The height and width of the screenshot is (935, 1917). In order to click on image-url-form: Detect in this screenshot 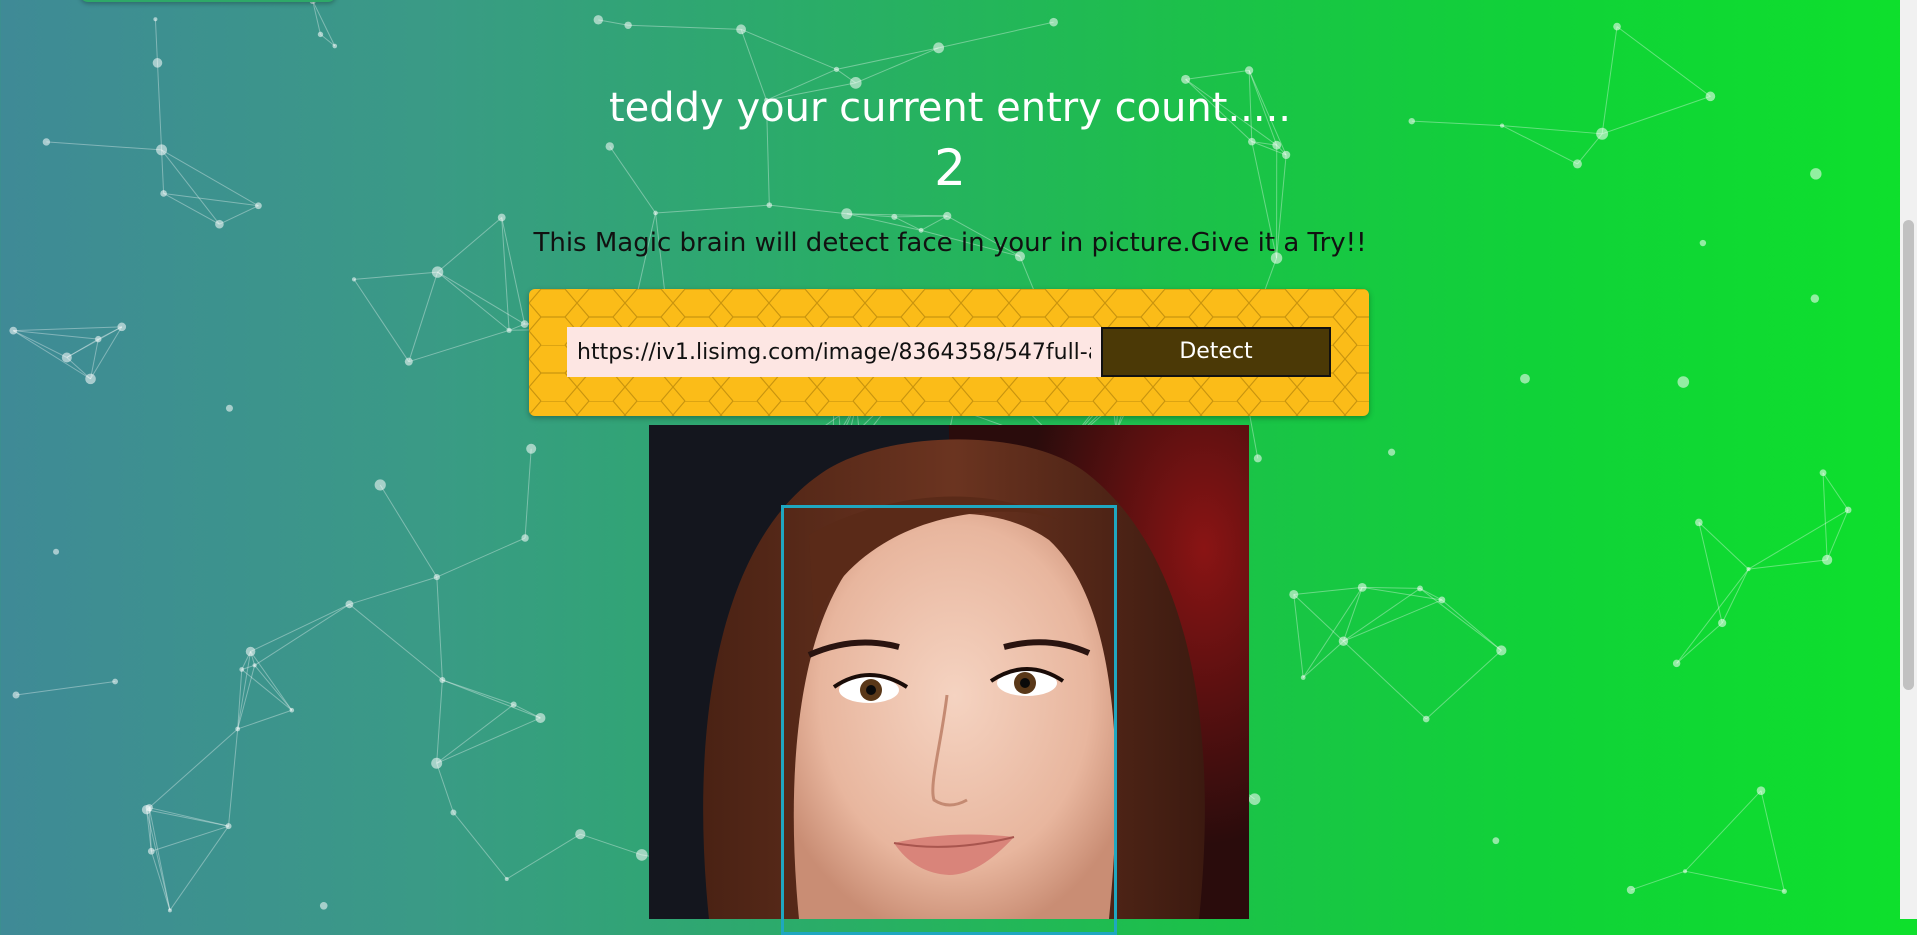, I will do `click(949, 352)`.